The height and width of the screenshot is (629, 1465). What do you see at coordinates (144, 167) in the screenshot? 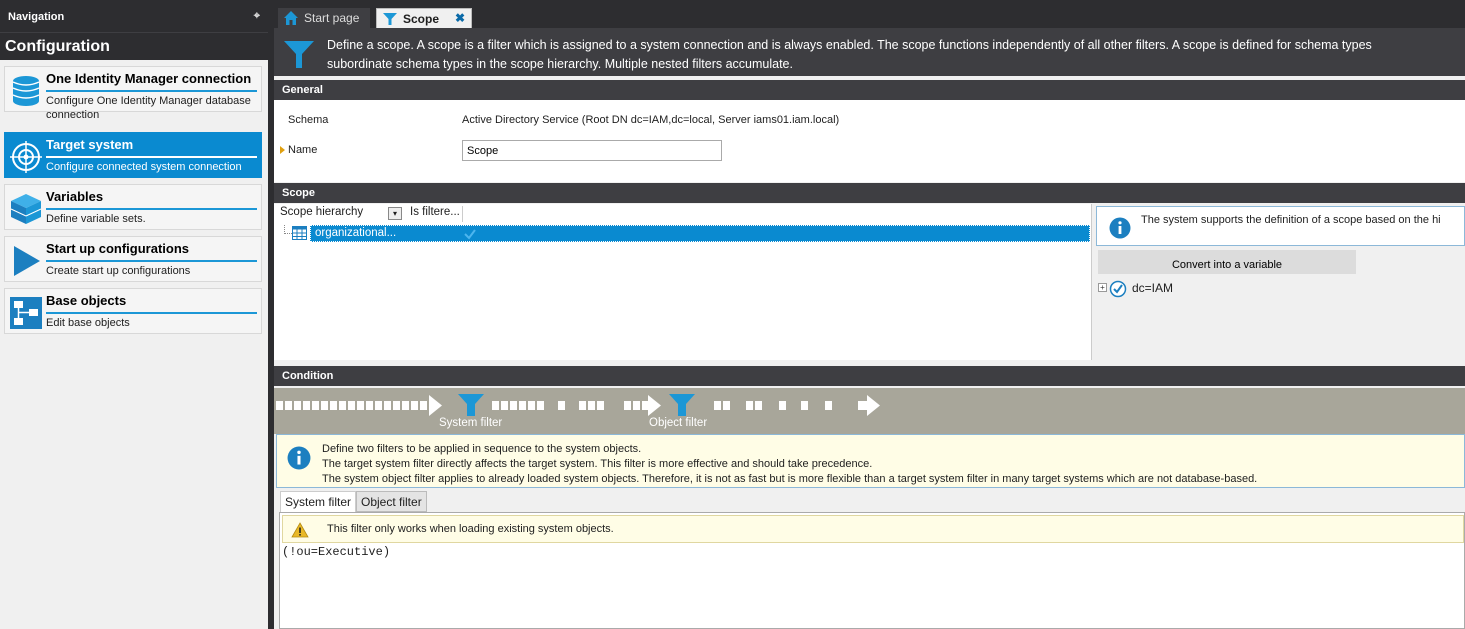
I see `nav-item-description: Configure connected system connection` at bounding box center [144, 167].